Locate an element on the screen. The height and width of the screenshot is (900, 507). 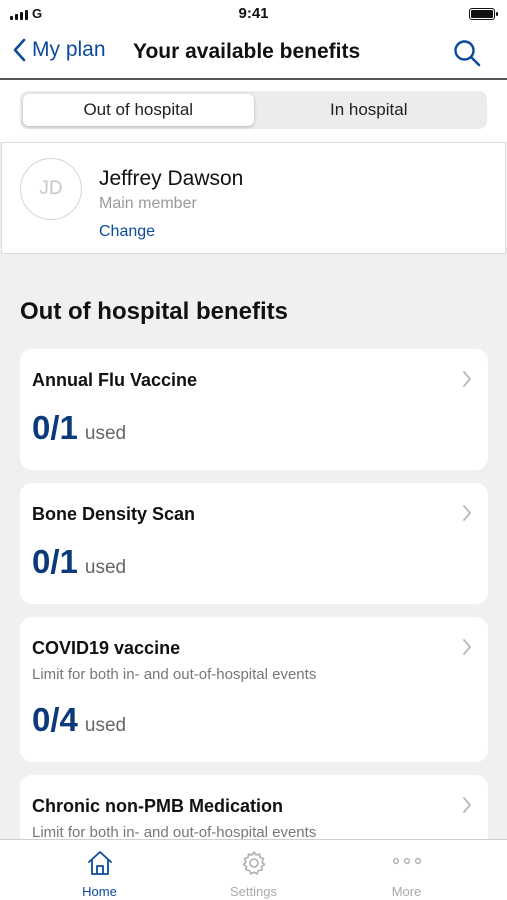
search-button is located at coordinates (467, 55).